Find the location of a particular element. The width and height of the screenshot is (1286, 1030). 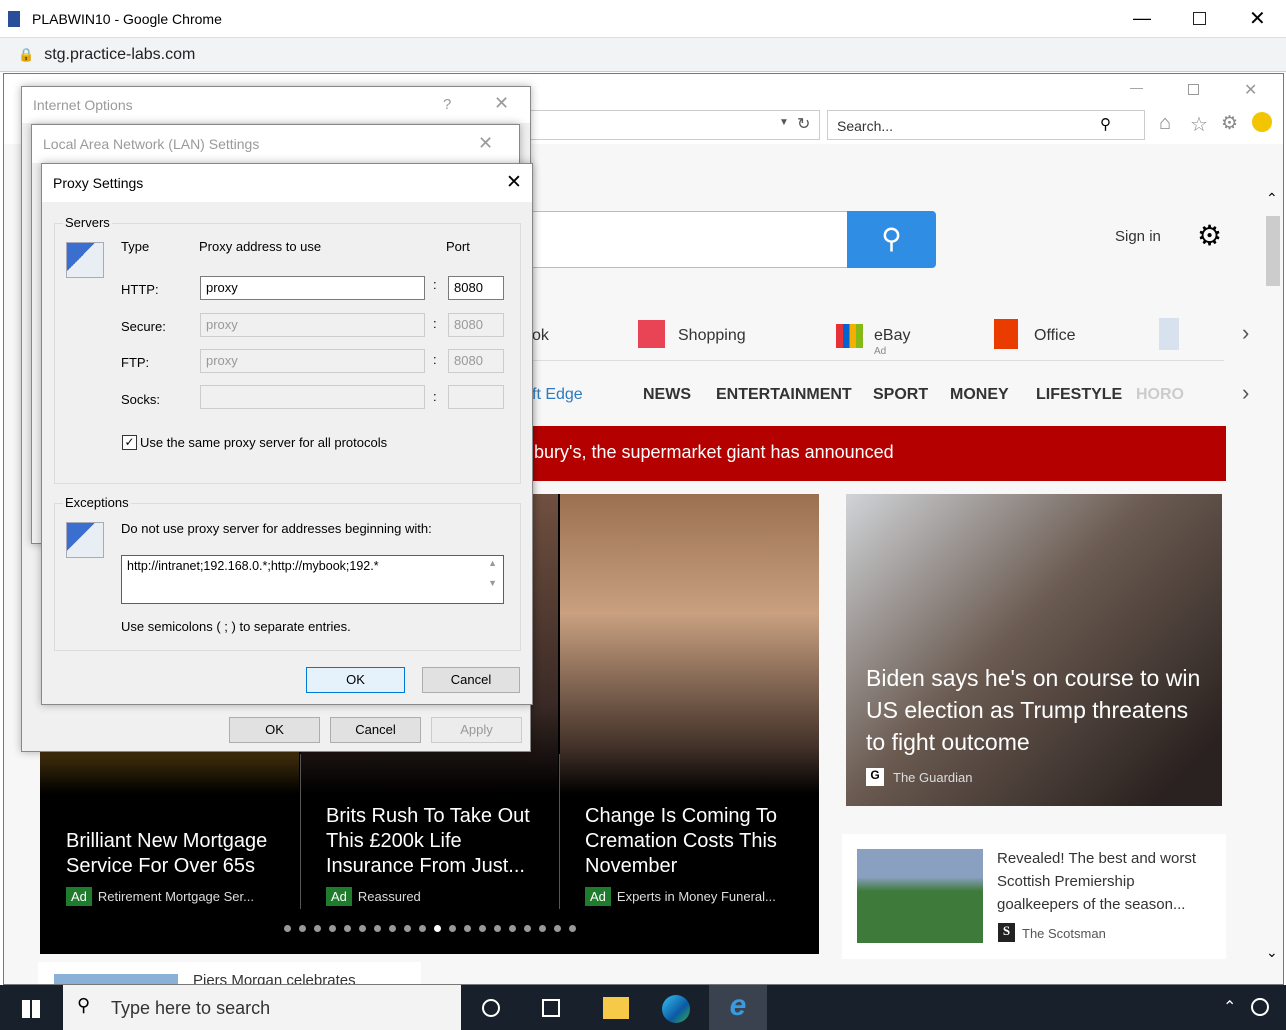

nav-news: NEWS is located at coordinates (667, 395).